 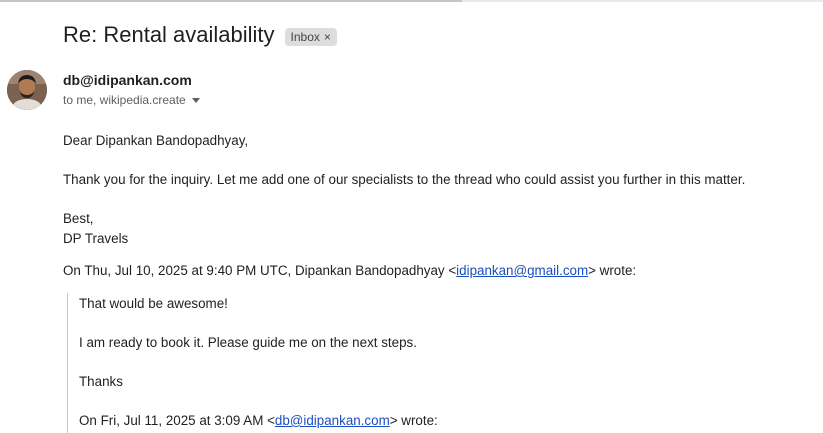 I want to click on remove-label-icon: ×, so click(x=327, y=37).